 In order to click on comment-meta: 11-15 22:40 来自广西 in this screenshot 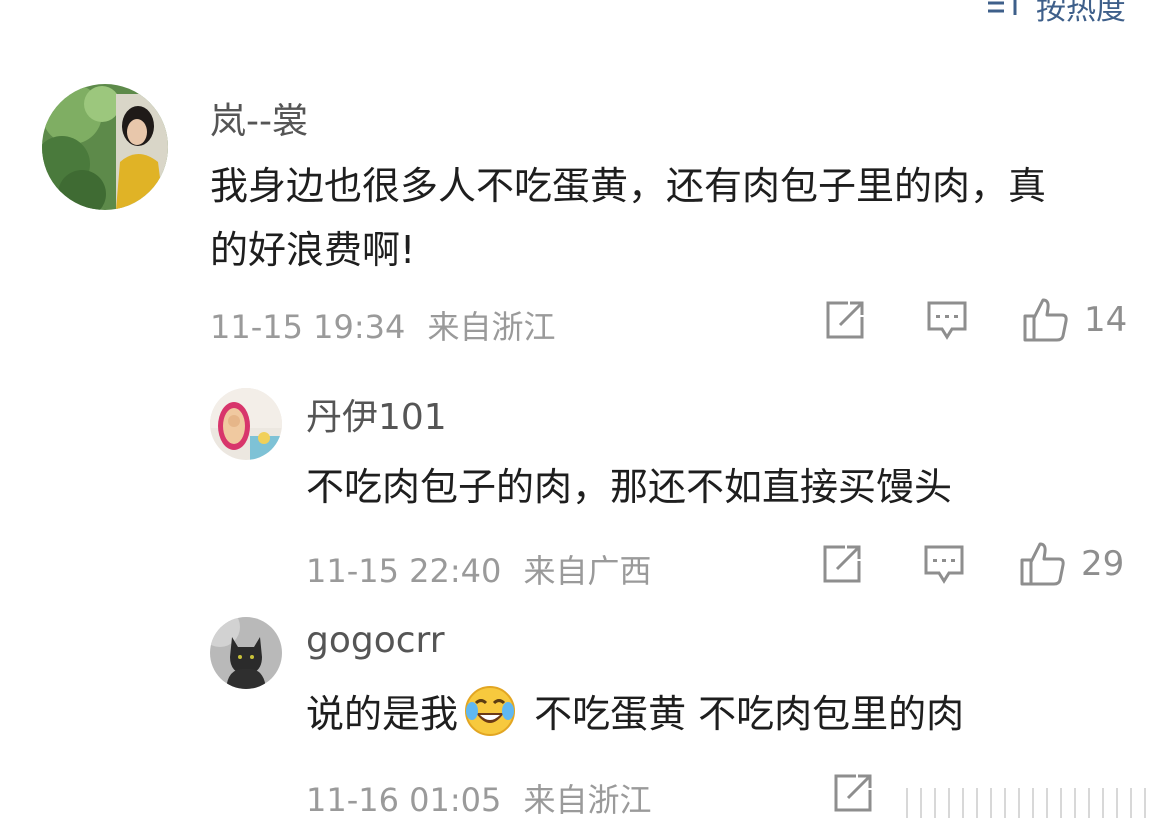, I will do `click(479, 569)`.